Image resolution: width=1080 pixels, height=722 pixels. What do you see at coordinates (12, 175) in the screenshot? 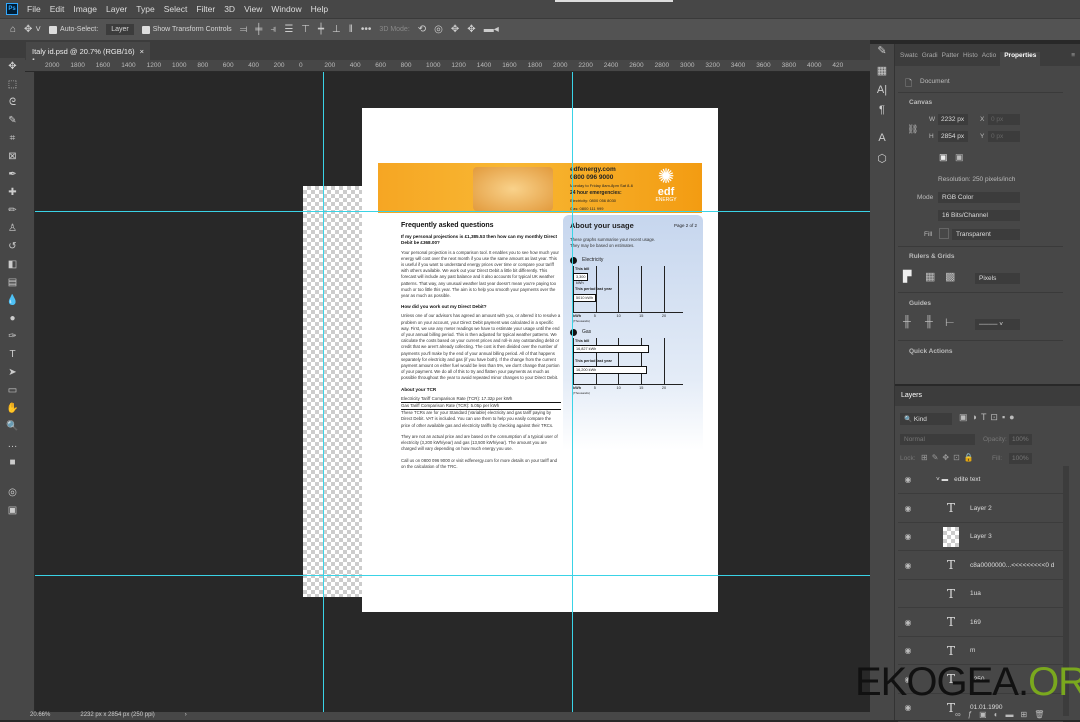
I see `eyedropper-icon: ✒` at bounding box center [12, 175].